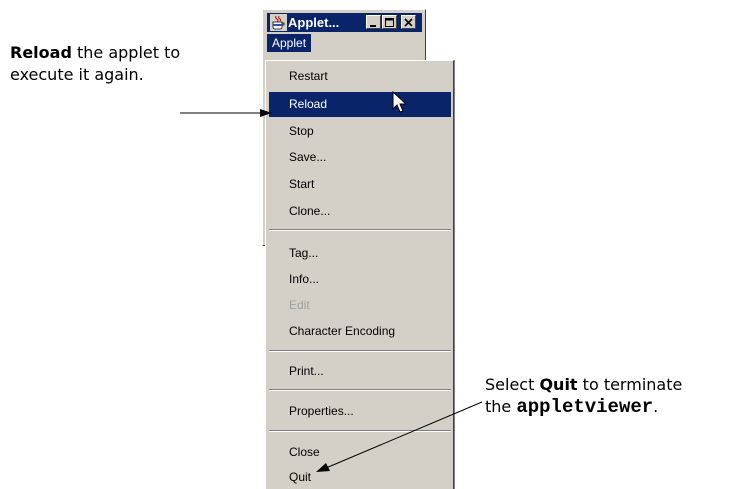 The height and width of the screenshot is (489, 731). I want to click on menu-item-stop: Stop, so click(360, 131).